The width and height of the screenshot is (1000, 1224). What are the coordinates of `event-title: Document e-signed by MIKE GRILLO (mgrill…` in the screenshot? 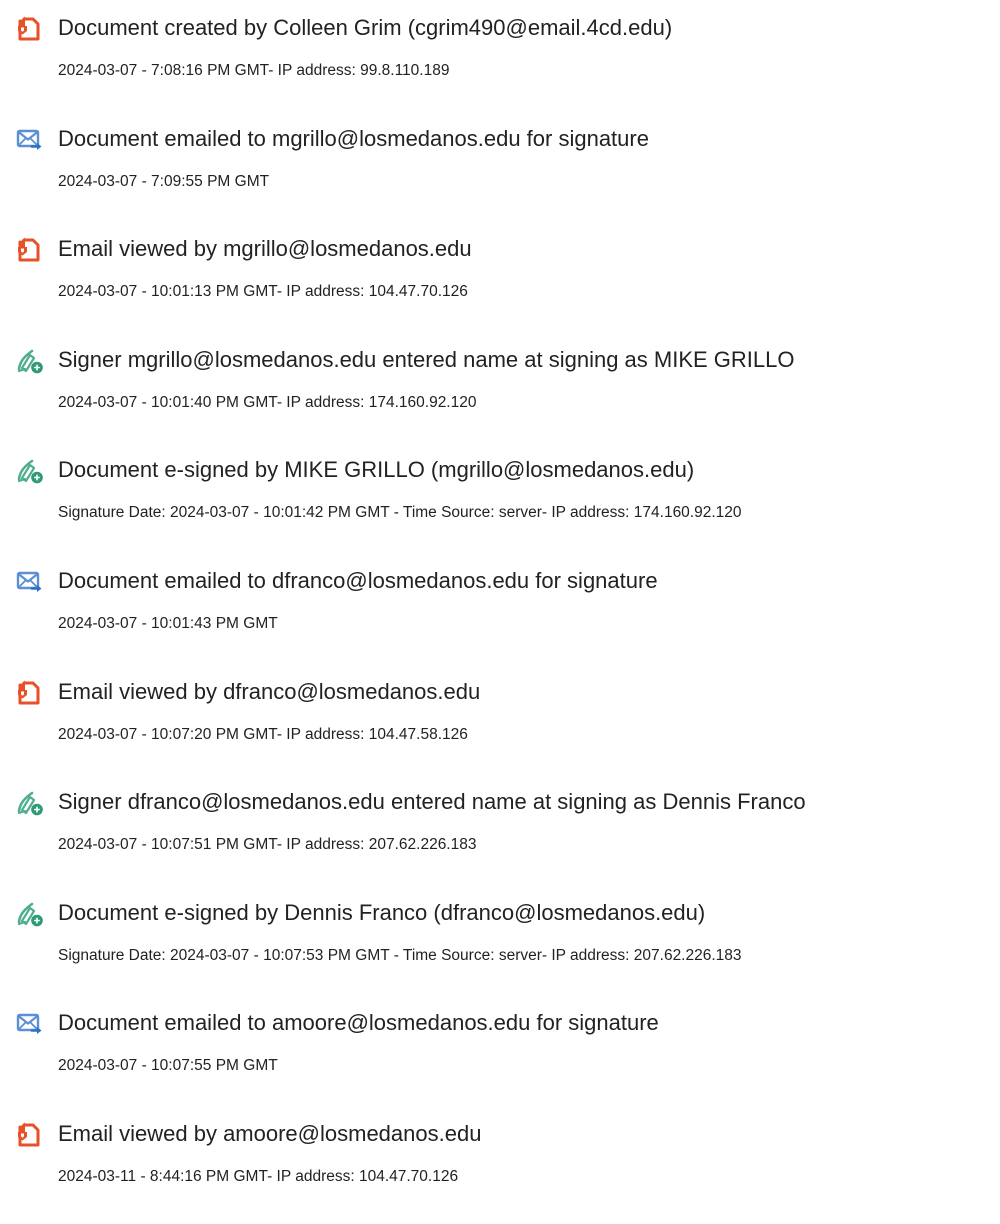 It's located at (376, 470).